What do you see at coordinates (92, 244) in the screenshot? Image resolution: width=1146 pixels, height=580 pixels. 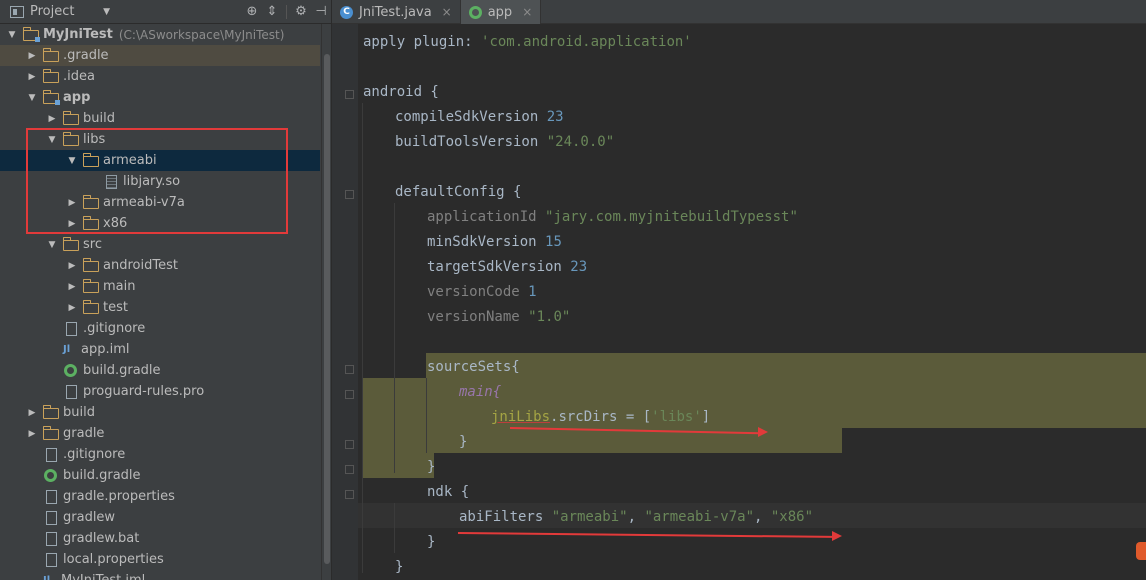 I see `tree-item-label: src` at bounding box center [92, 244].